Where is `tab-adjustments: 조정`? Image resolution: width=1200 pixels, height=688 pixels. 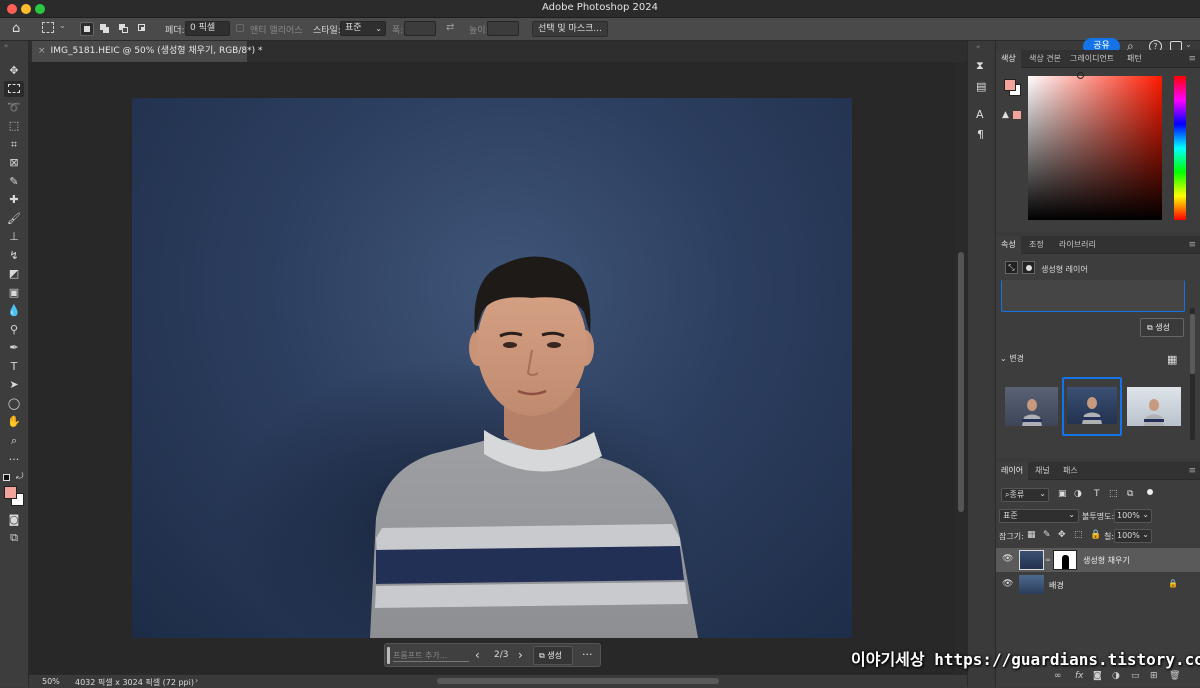 tab-adjustments: 조정 is located at coordinates (1036, 245).